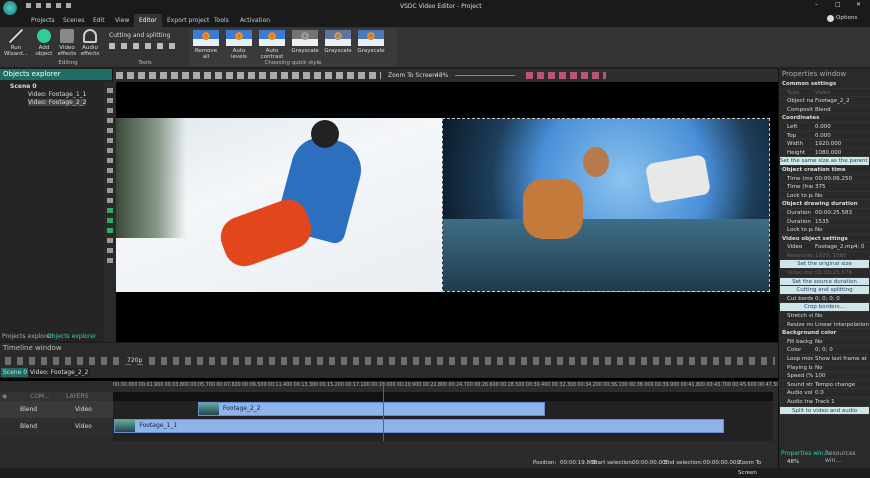 This screenshot has height=478, width=870. I want to click on property-value: 1080.000, so click(841, 153).